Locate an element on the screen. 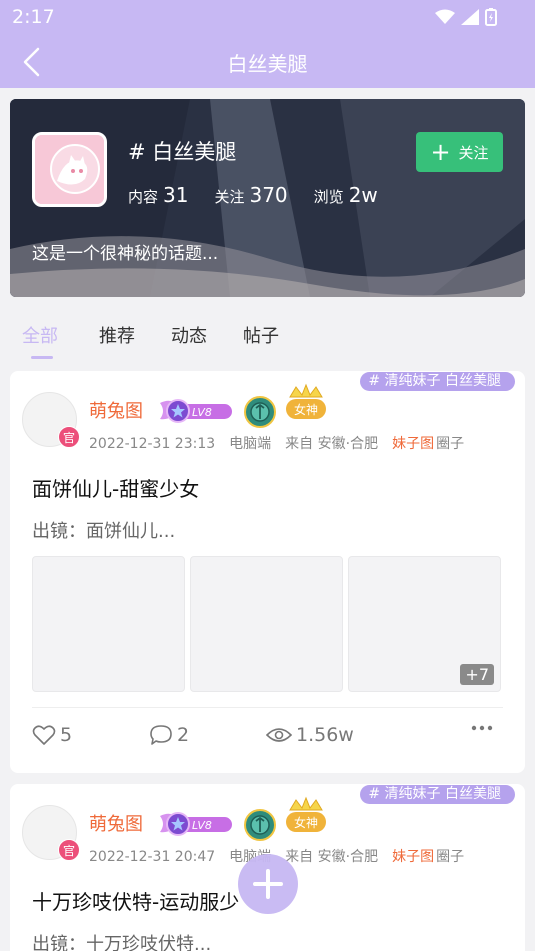 Image resolution: width=535 pixels, height=951 pixels. tab-activity: 动态 is located at coordinates (189, 335).